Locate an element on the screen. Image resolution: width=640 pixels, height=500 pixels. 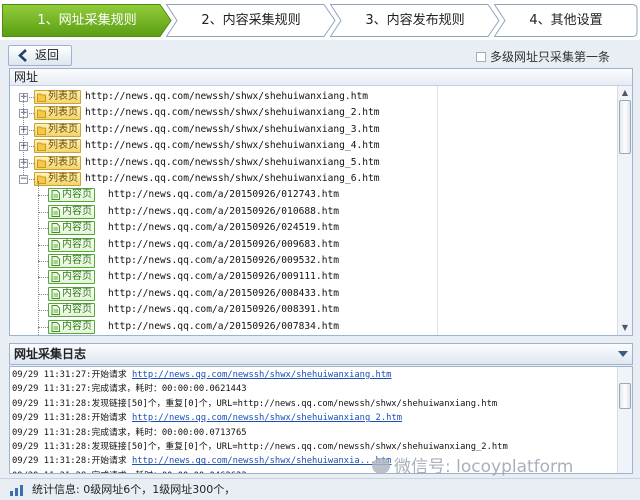
content-page-url: http://news.qq.com/a/20150926/024519.htm is located at coordinates (224, 228).